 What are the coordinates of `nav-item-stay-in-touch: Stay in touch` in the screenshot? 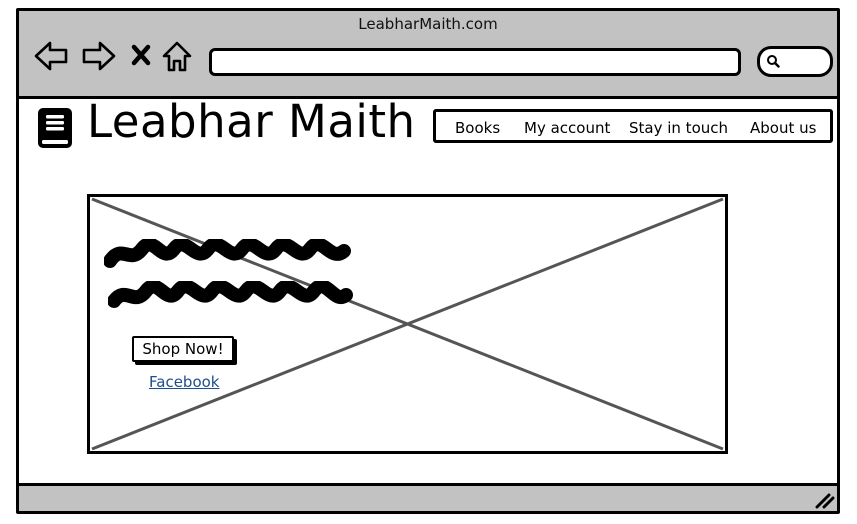 It's located at (678, 128).